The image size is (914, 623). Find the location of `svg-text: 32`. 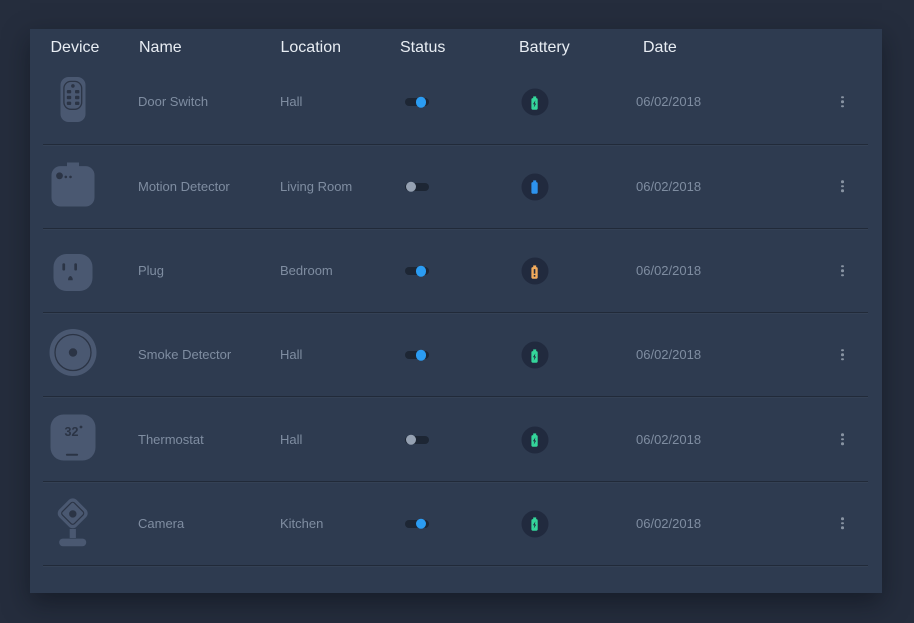

svg-text: 32 is located at coordinates (72, 432).